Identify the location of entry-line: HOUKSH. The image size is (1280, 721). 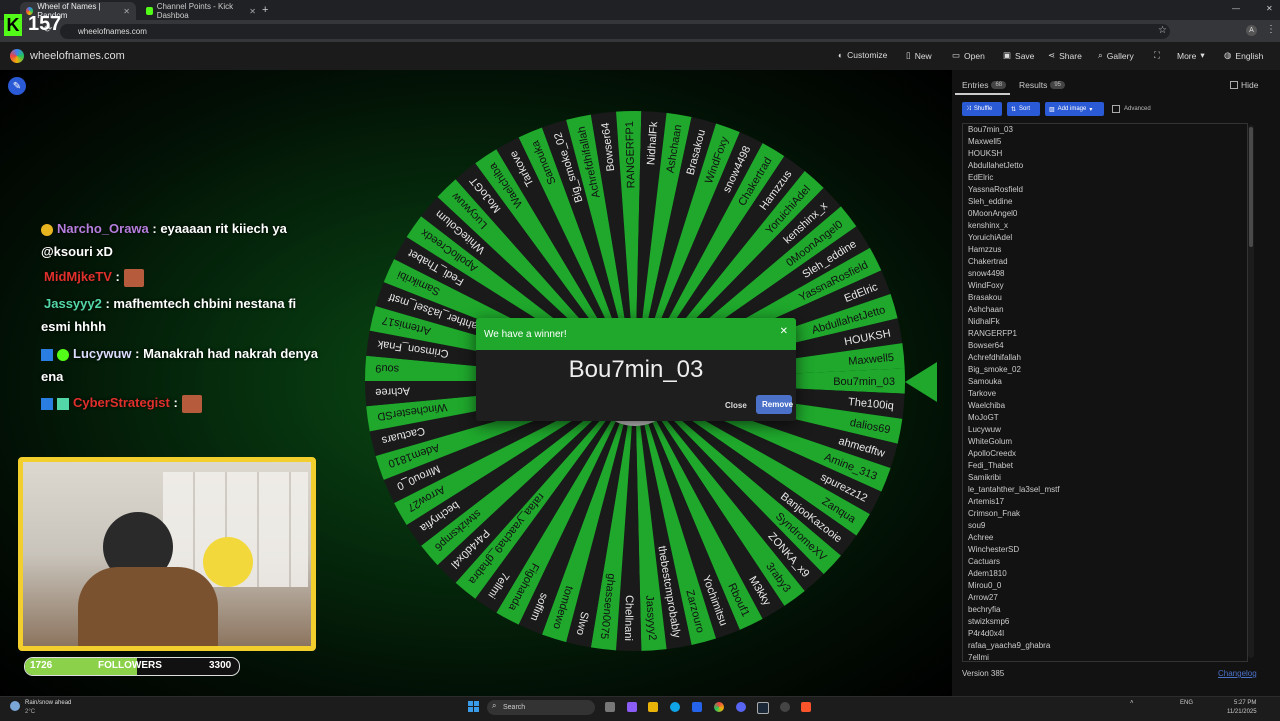
(1105, 154).